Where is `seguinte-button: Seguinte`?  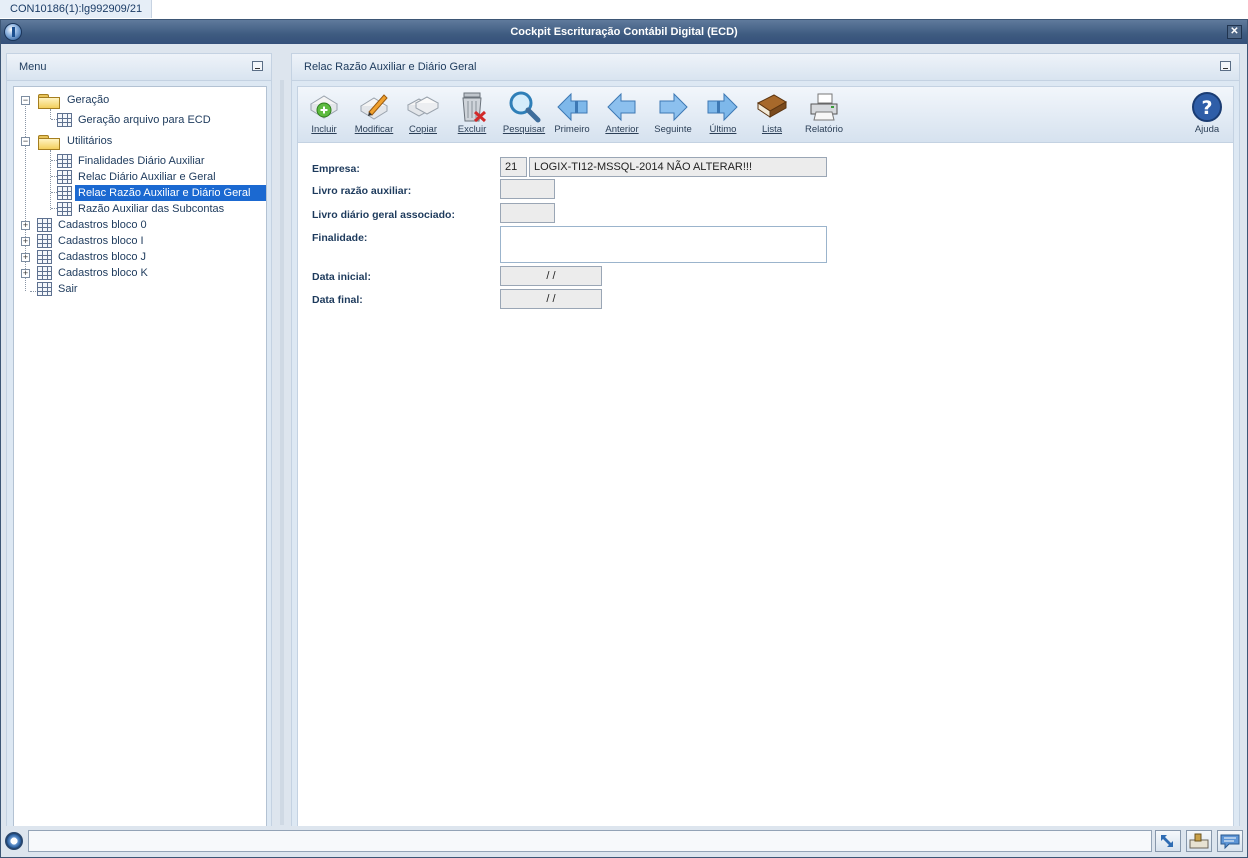
seguinte-button: Seguinte is located at coordinates (673, 115).